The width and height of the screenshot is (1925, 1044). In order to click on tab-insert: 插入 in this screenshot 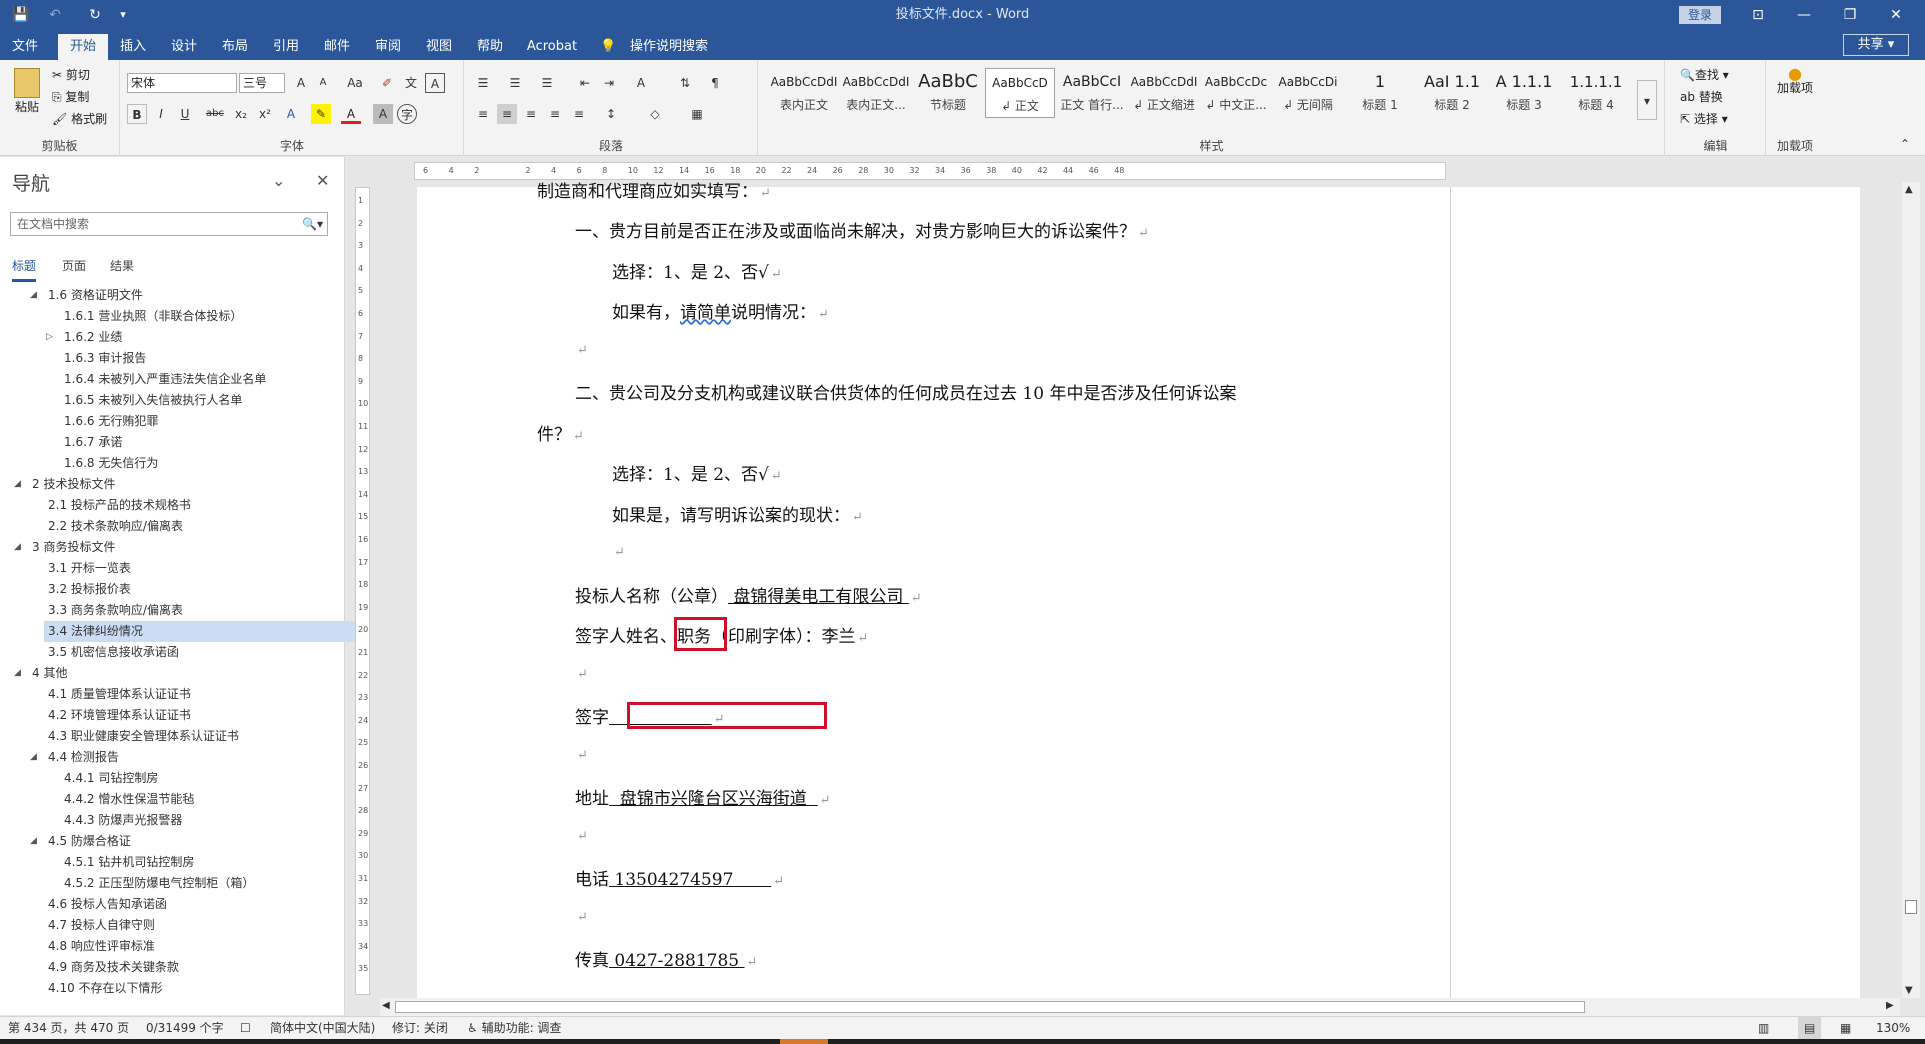, I will do `click(133, 47)`.